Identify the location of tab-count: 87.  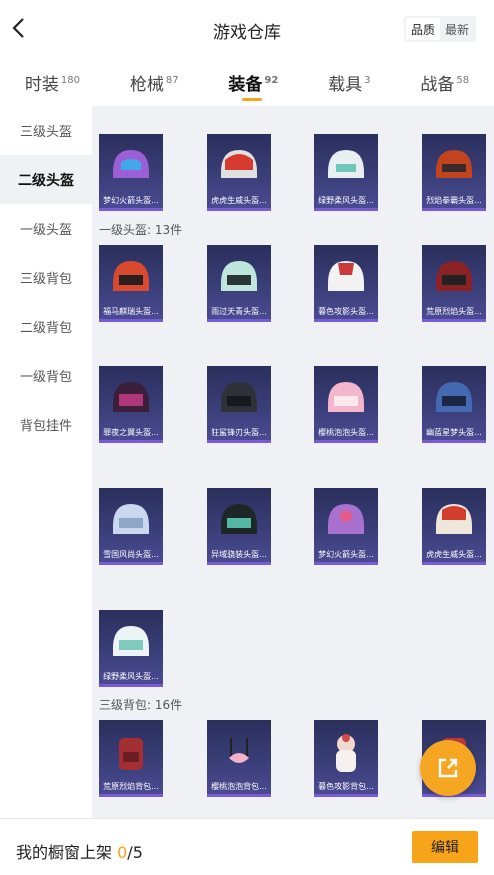
(172, 80).